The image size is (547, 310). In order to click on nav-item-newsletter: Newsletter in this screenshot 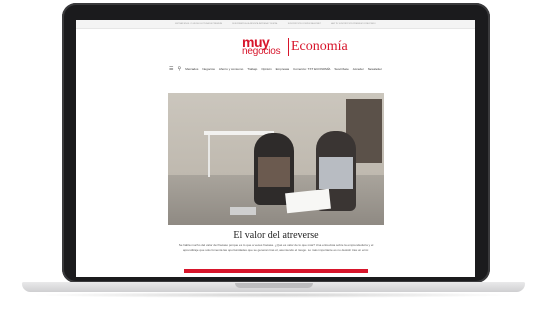, I will do `click(375, 69)`.